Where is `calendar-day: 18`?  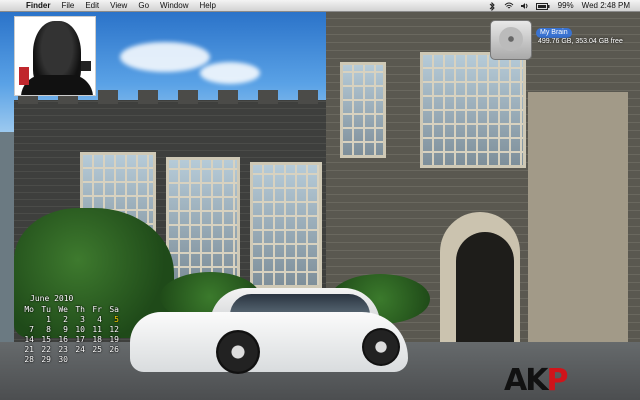 calendar-day: 18 is located at coordinates (97, 339).